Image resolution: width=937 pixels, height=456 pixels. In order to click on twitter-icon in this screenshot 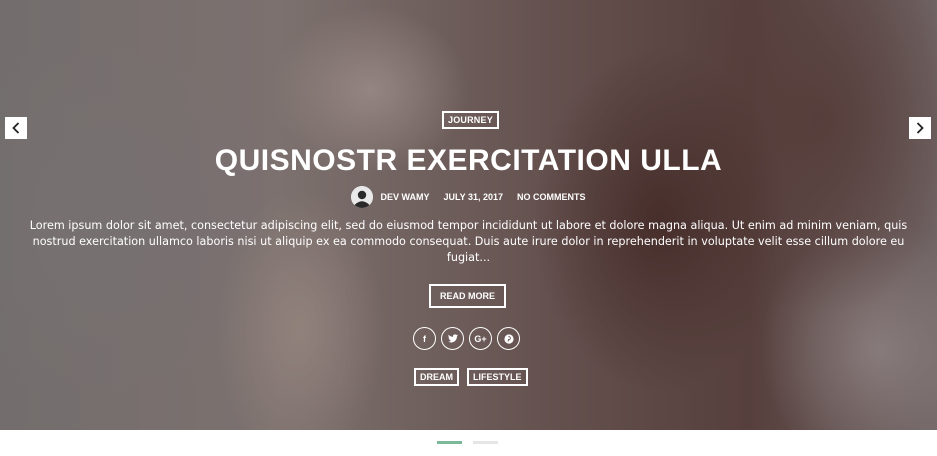, I will do `click(452, 338)`.